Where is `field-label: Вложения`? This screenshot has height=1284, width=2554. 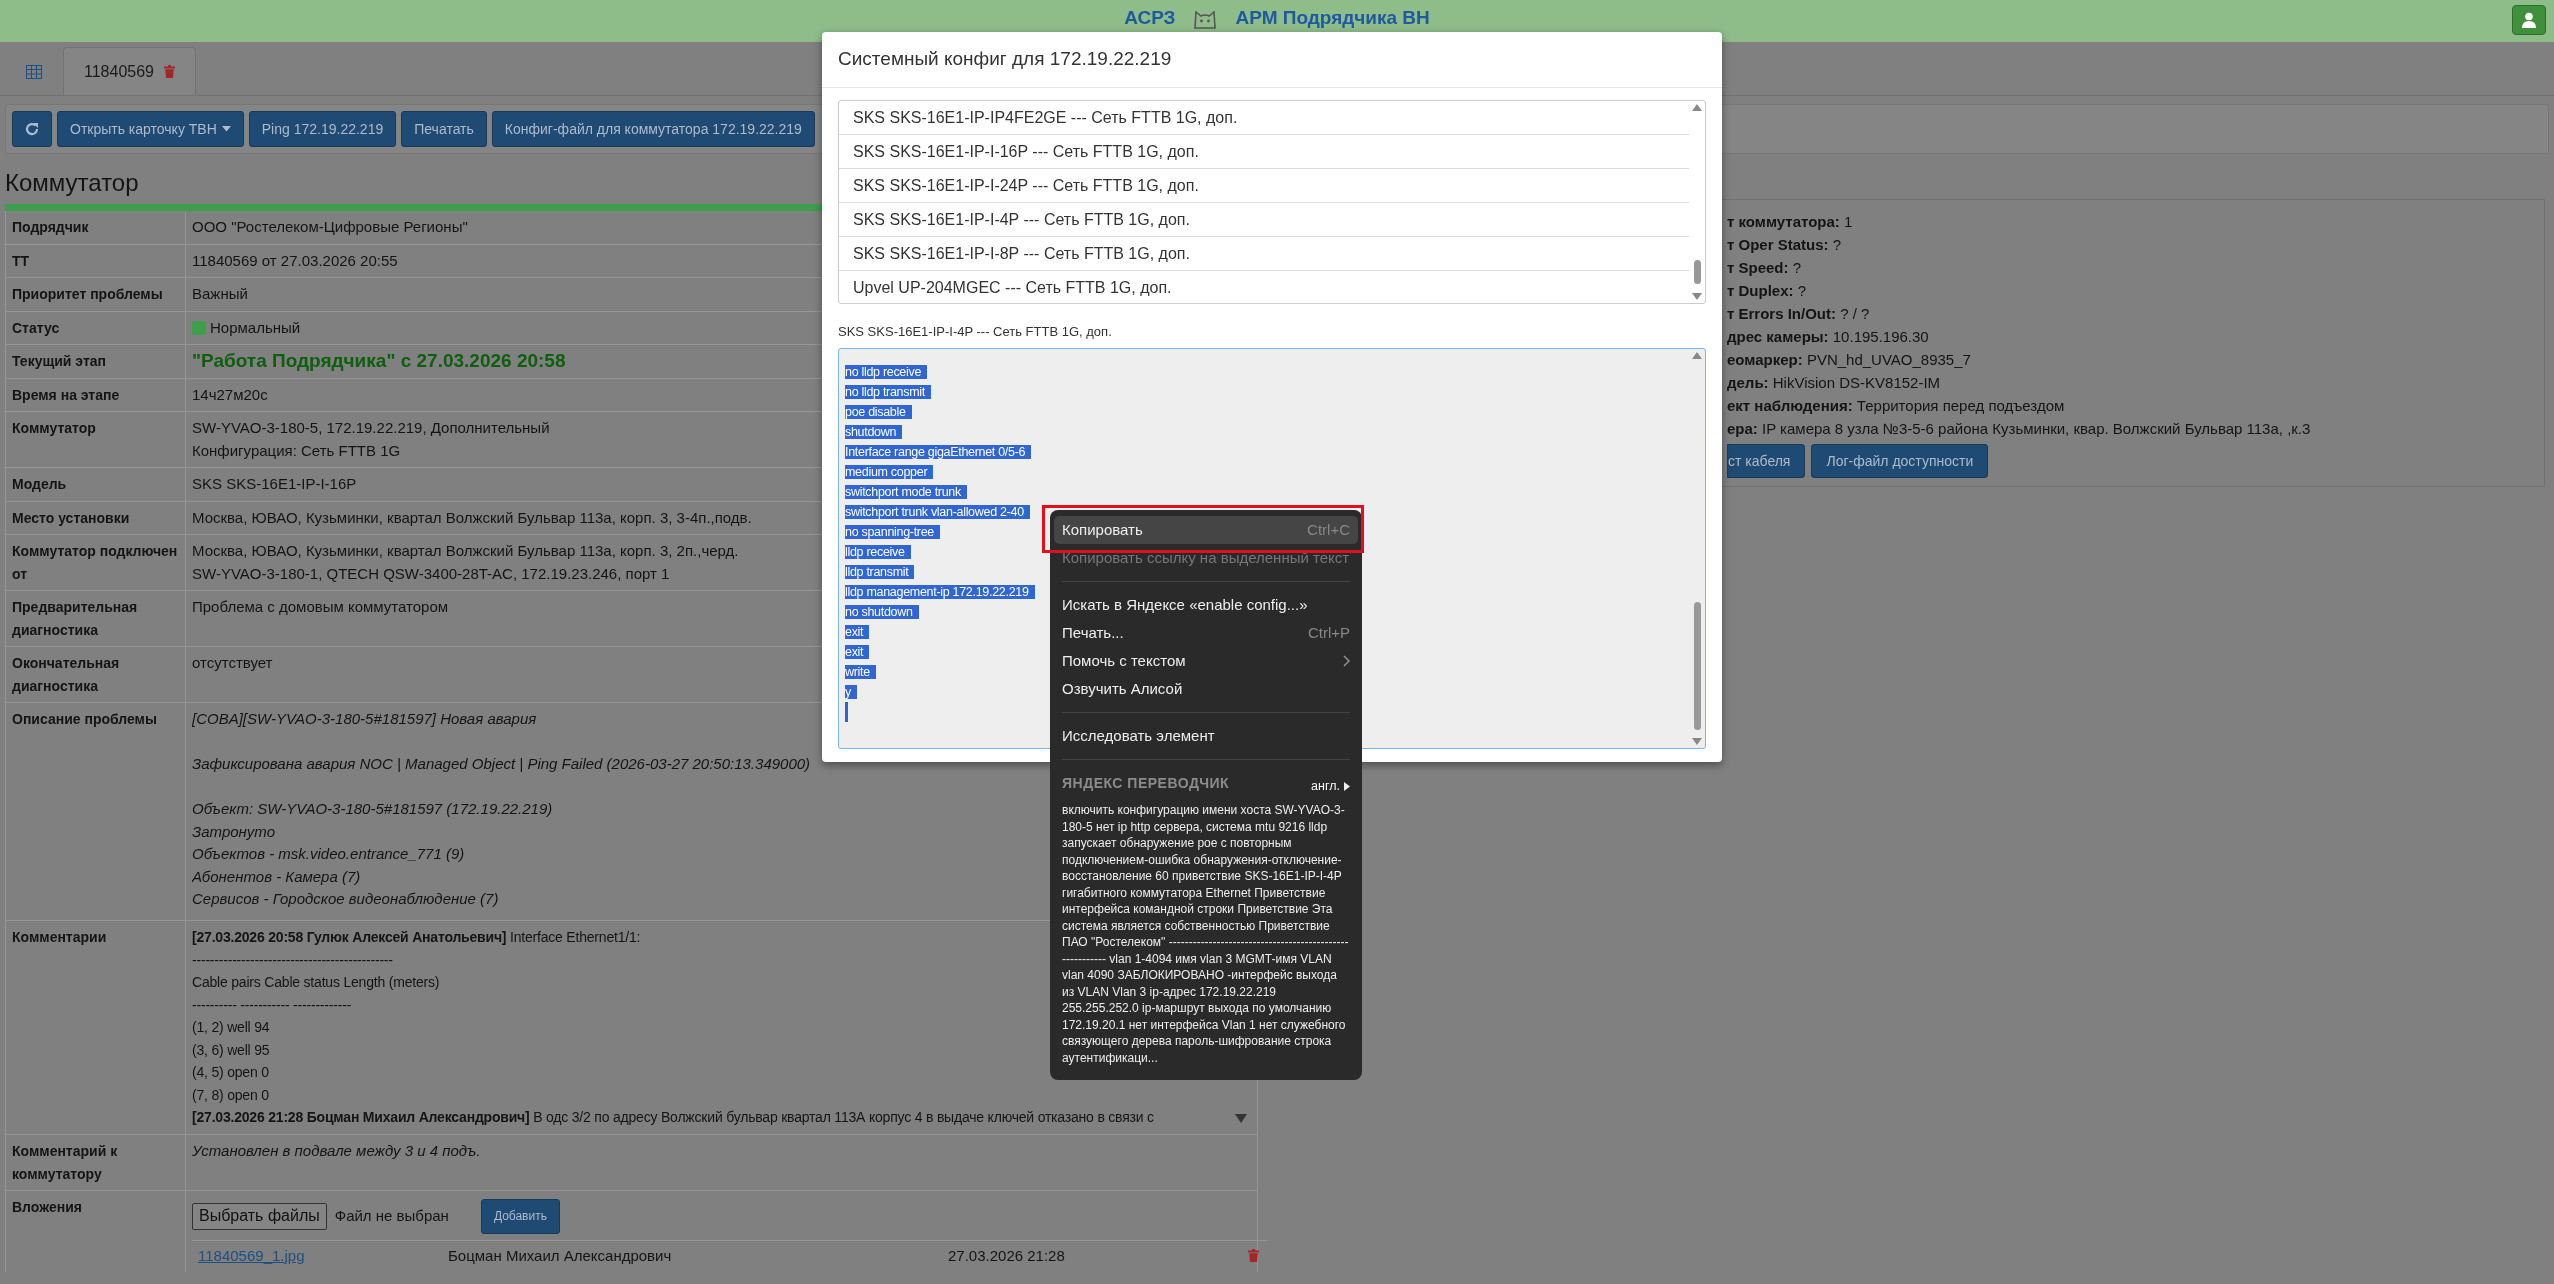
field-label: Вложения is located at coordinates (96, 1231).